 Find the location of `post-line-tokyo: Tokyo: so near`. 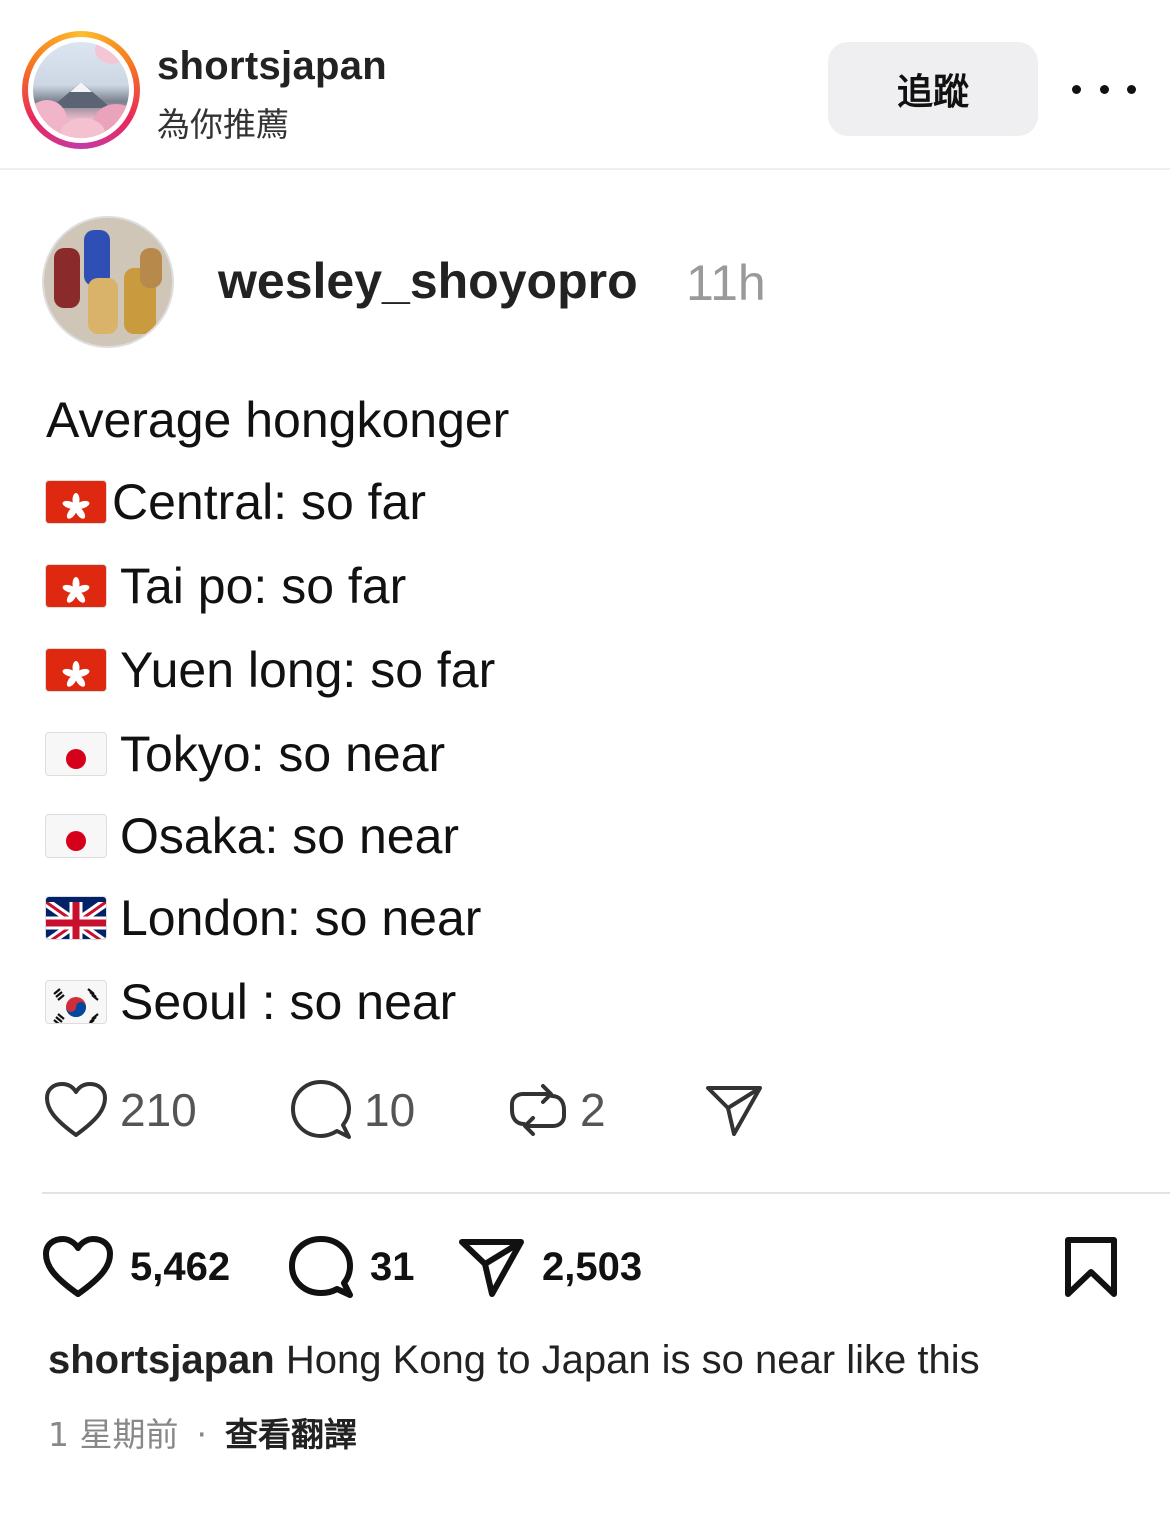

post-line-tokyo: Tokyo: so near is located at coordinates (245, 754).